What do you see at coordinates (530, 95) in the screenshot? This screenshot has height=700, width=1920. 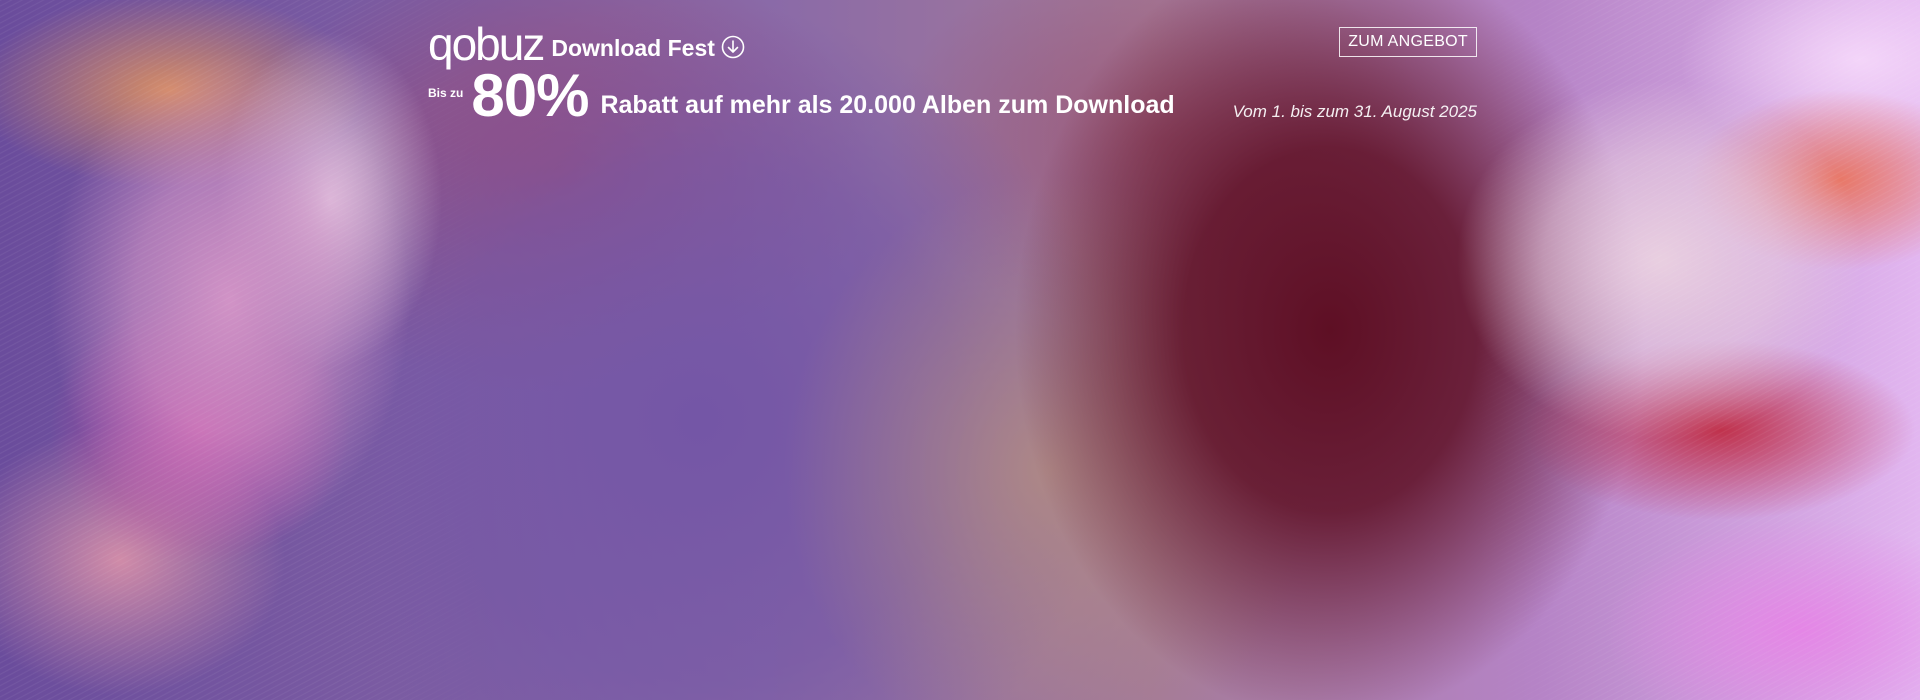 I see `discount-percent: 80%` at bounding box center [530, 95].